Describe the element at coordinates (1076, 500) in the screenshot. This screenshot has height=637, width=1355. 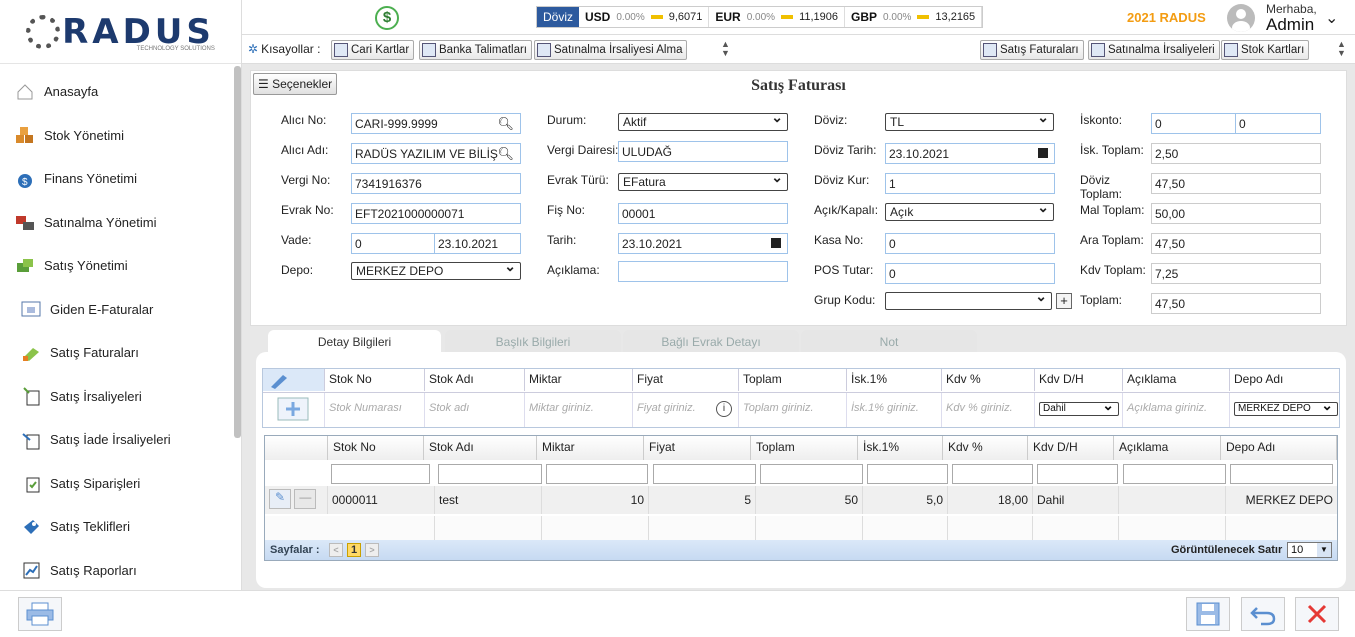
I see `table-cell: Dahil` at that location.